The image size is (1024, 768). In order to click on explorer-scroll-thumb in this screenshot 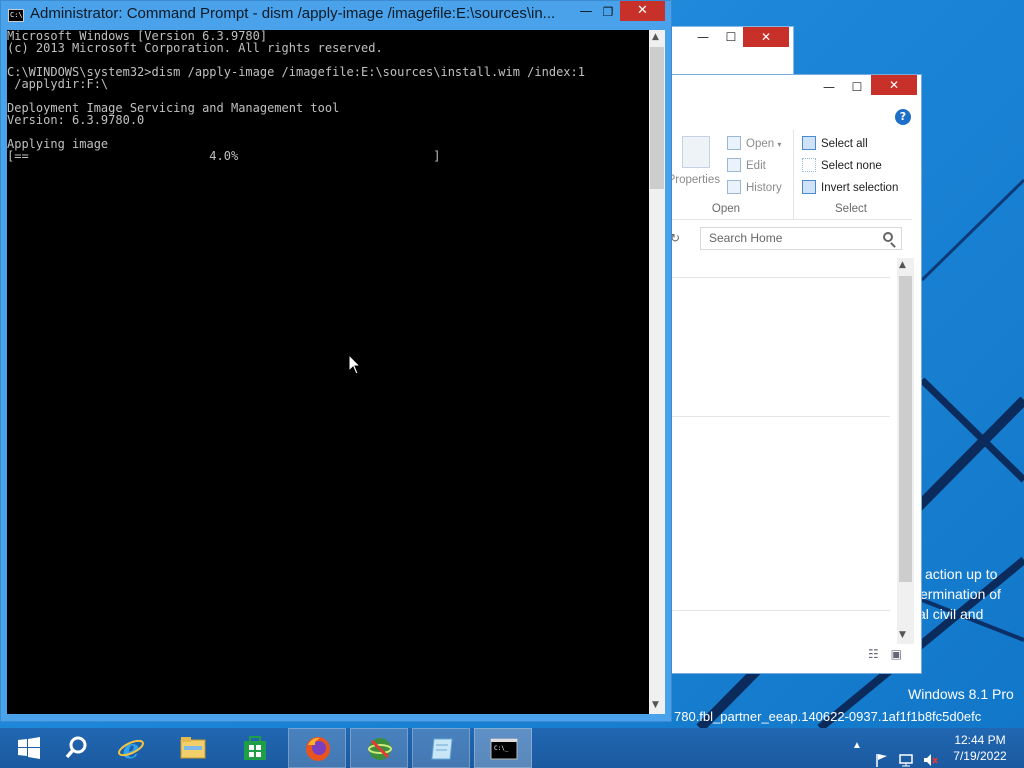, I will do `click(905, 429)`.